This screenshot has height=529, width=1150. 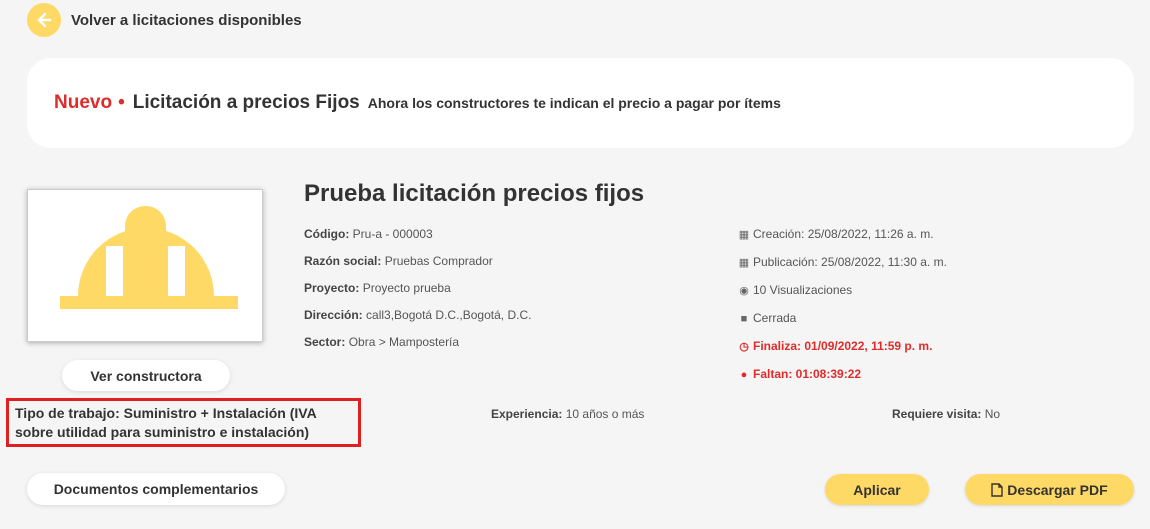 I want to click on razon-social-value: Pruebas Comprador, so click(x=438, y=261).